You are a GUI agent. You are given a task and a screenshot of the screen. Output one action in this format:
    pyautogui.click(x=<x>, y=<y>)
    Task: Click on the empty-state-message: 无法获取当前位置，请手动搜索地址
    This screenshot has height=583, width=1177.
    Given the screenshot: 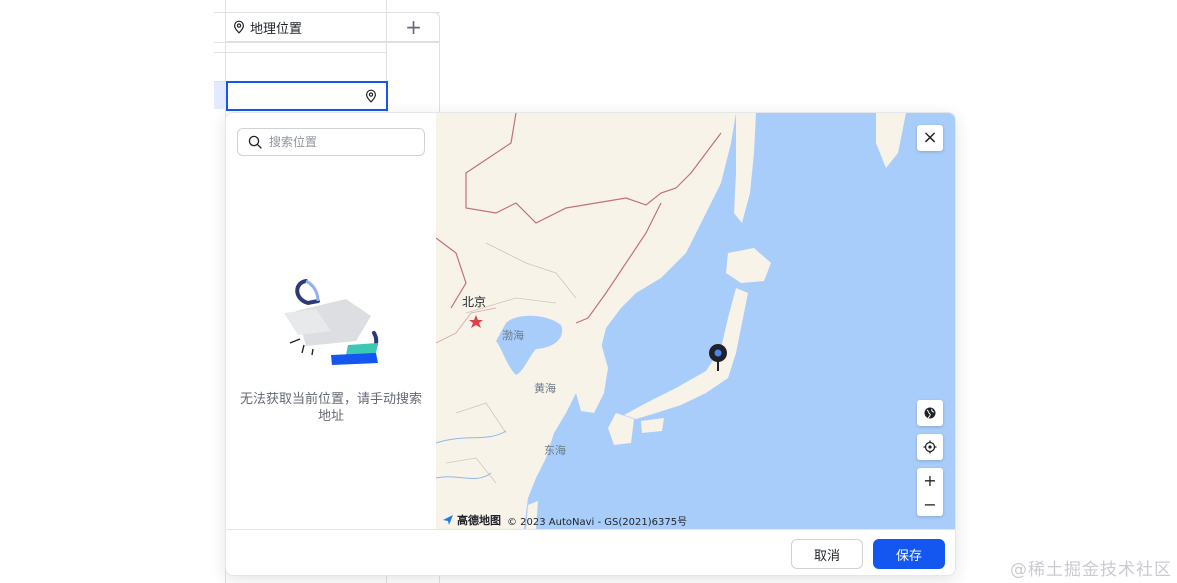 What is the action you would take?
    pyautogui.click(x=330, y=408)
    